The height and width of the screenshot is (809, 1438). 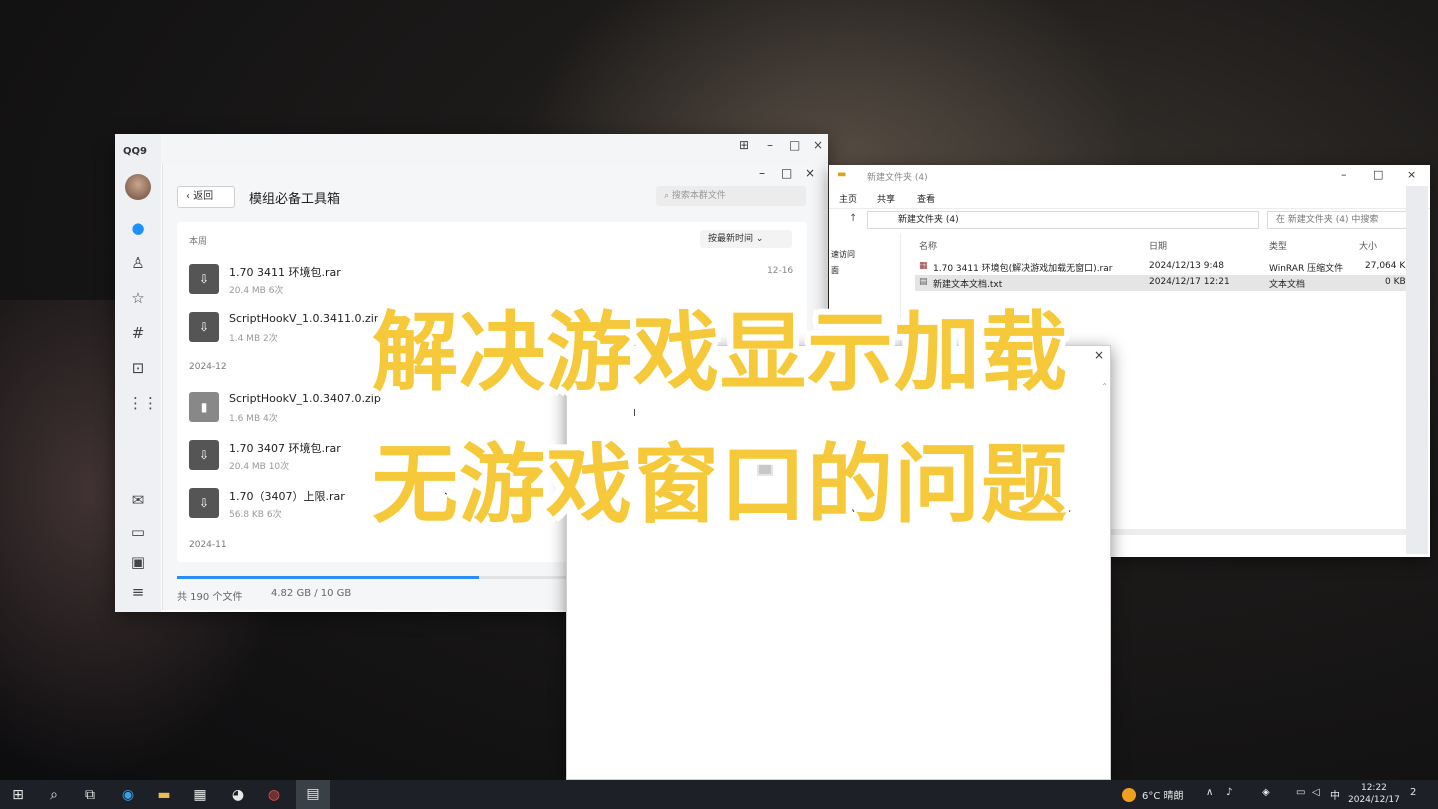 What do you see at coordinates (138, 368) in the screenshot?
I see `book-icon: ⊡` at bounding box center [138, 368].